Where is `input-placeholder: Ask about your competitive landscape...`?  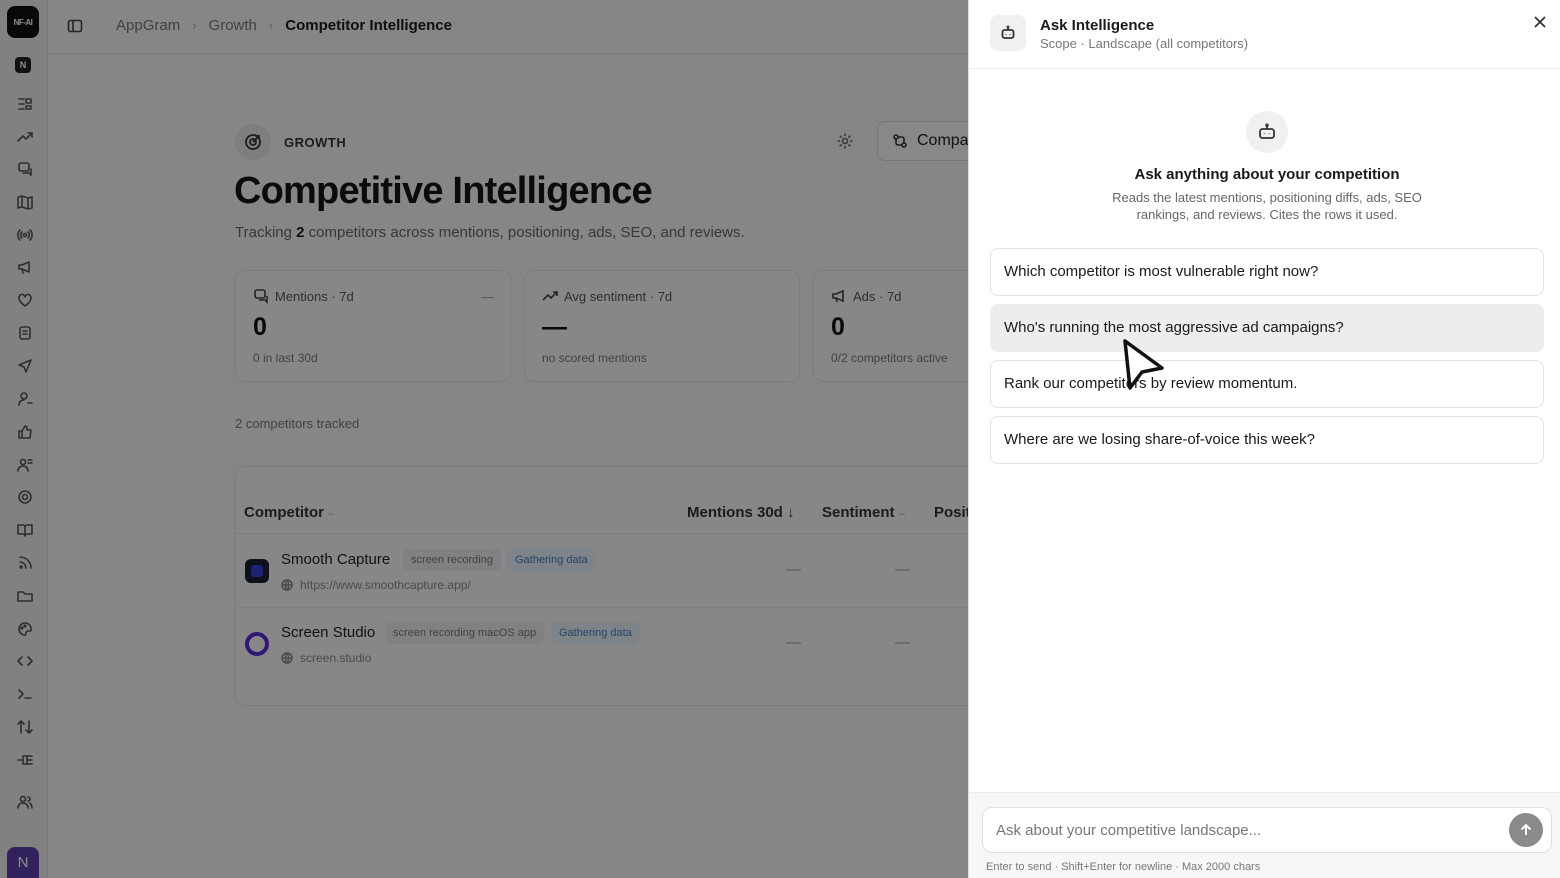 input-placeholder: Ask about your competitive landscape... is located at coordinates (1129, 830).